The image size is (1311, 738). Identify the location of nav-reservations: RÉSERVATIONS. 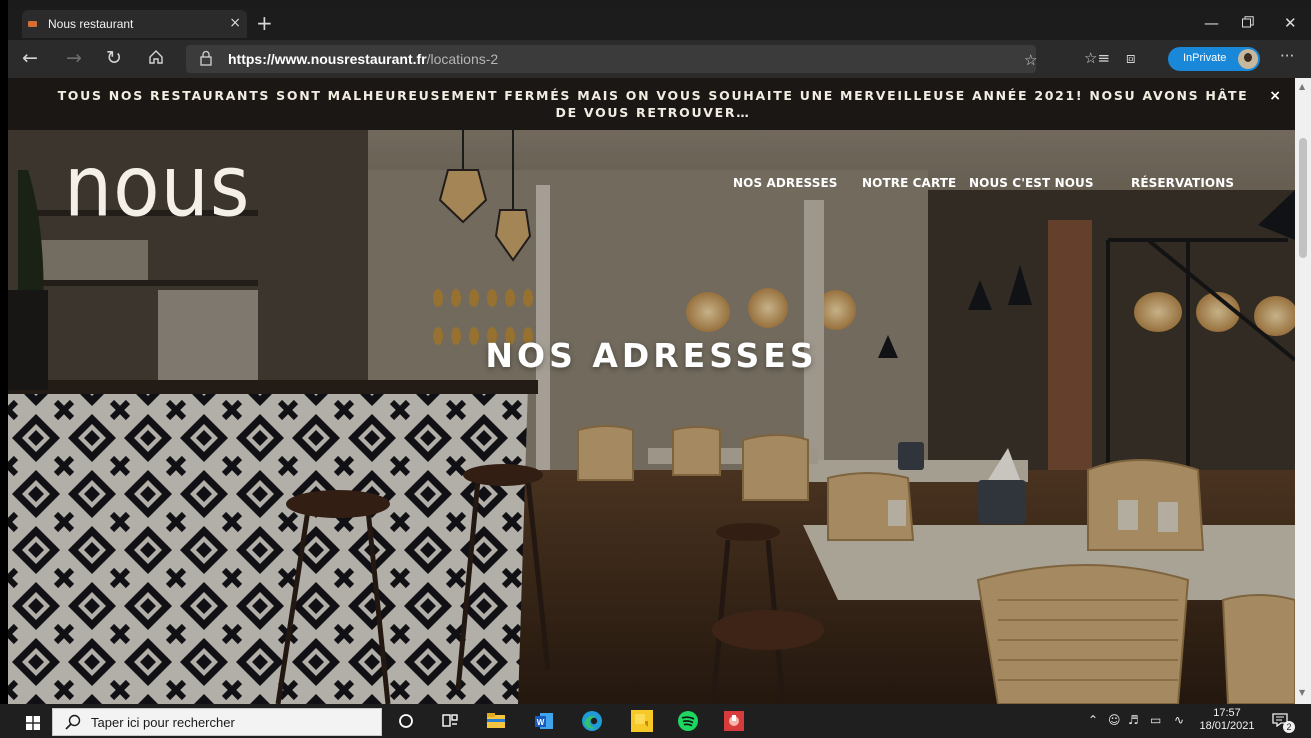
(1182, 183).